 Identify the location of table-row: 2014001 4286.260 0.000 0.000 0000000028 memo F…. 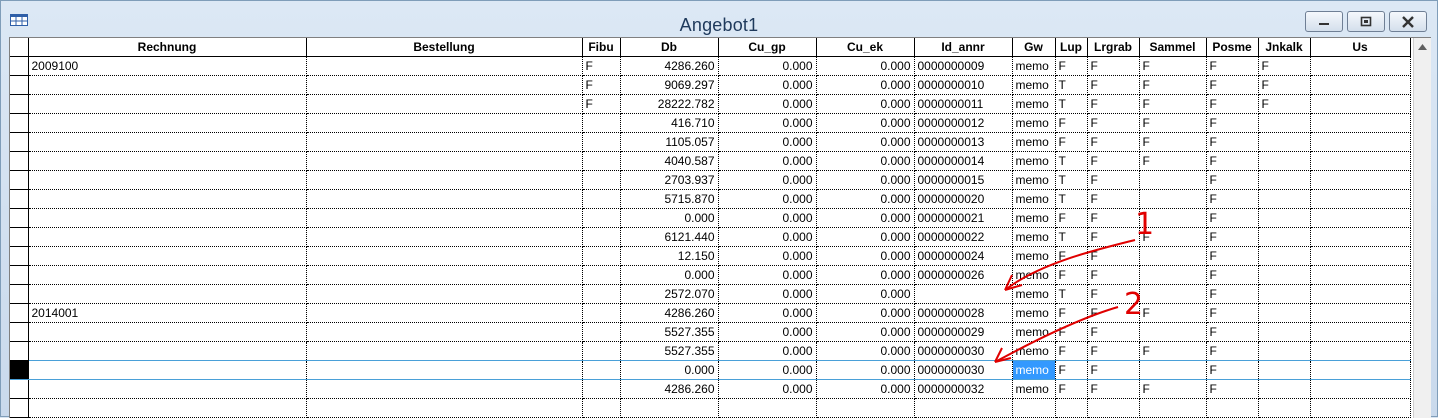
(710, 313).